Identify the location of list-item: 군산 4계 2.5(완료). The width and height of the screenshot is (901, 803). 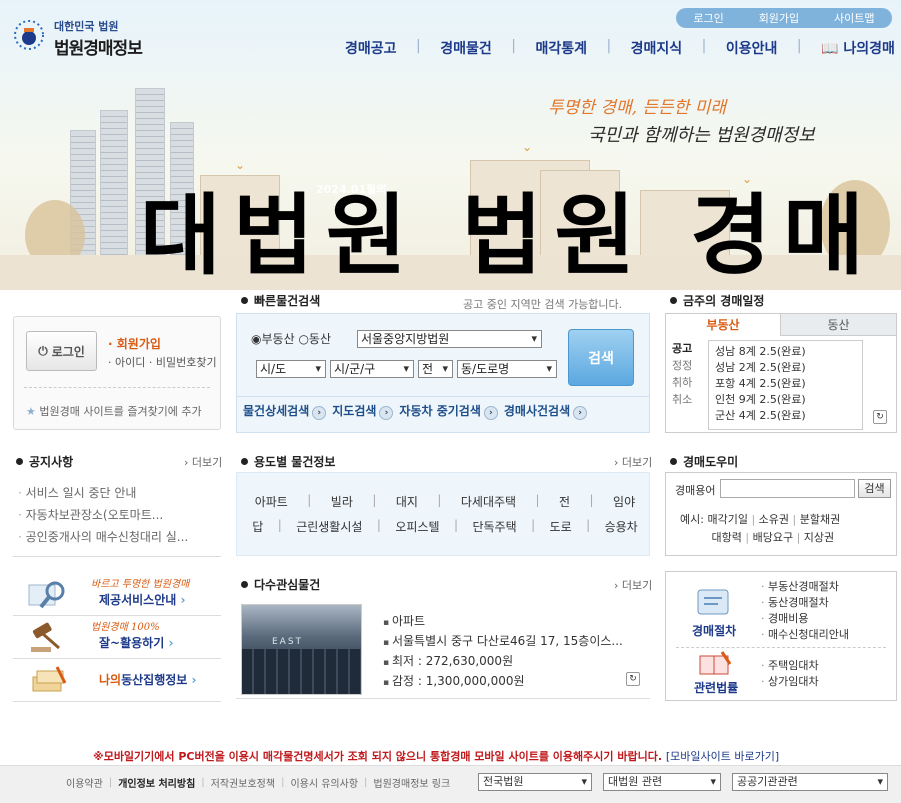
(785, 416).